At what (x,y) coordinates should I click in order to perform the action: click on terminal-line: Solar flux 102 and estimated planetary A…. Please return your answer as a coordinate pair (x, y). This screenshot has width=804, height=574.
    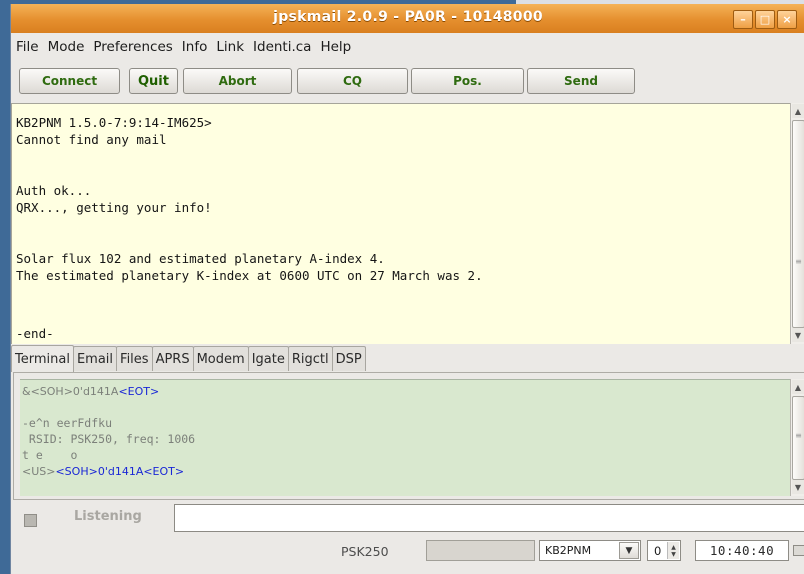
    Looking at the image, I should click on (200, 258).